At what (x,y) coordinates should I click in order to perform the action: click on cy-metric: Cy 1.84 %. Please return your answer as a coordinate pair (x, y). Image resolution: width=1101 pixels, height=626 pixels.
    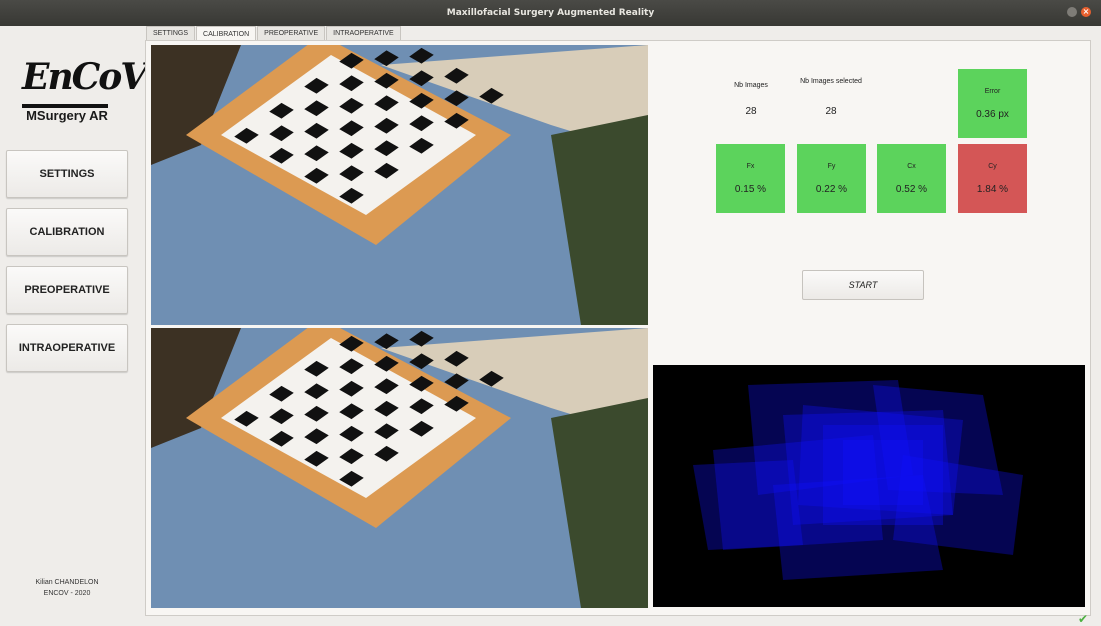
    Looking at the image, I should click on (992, 178).